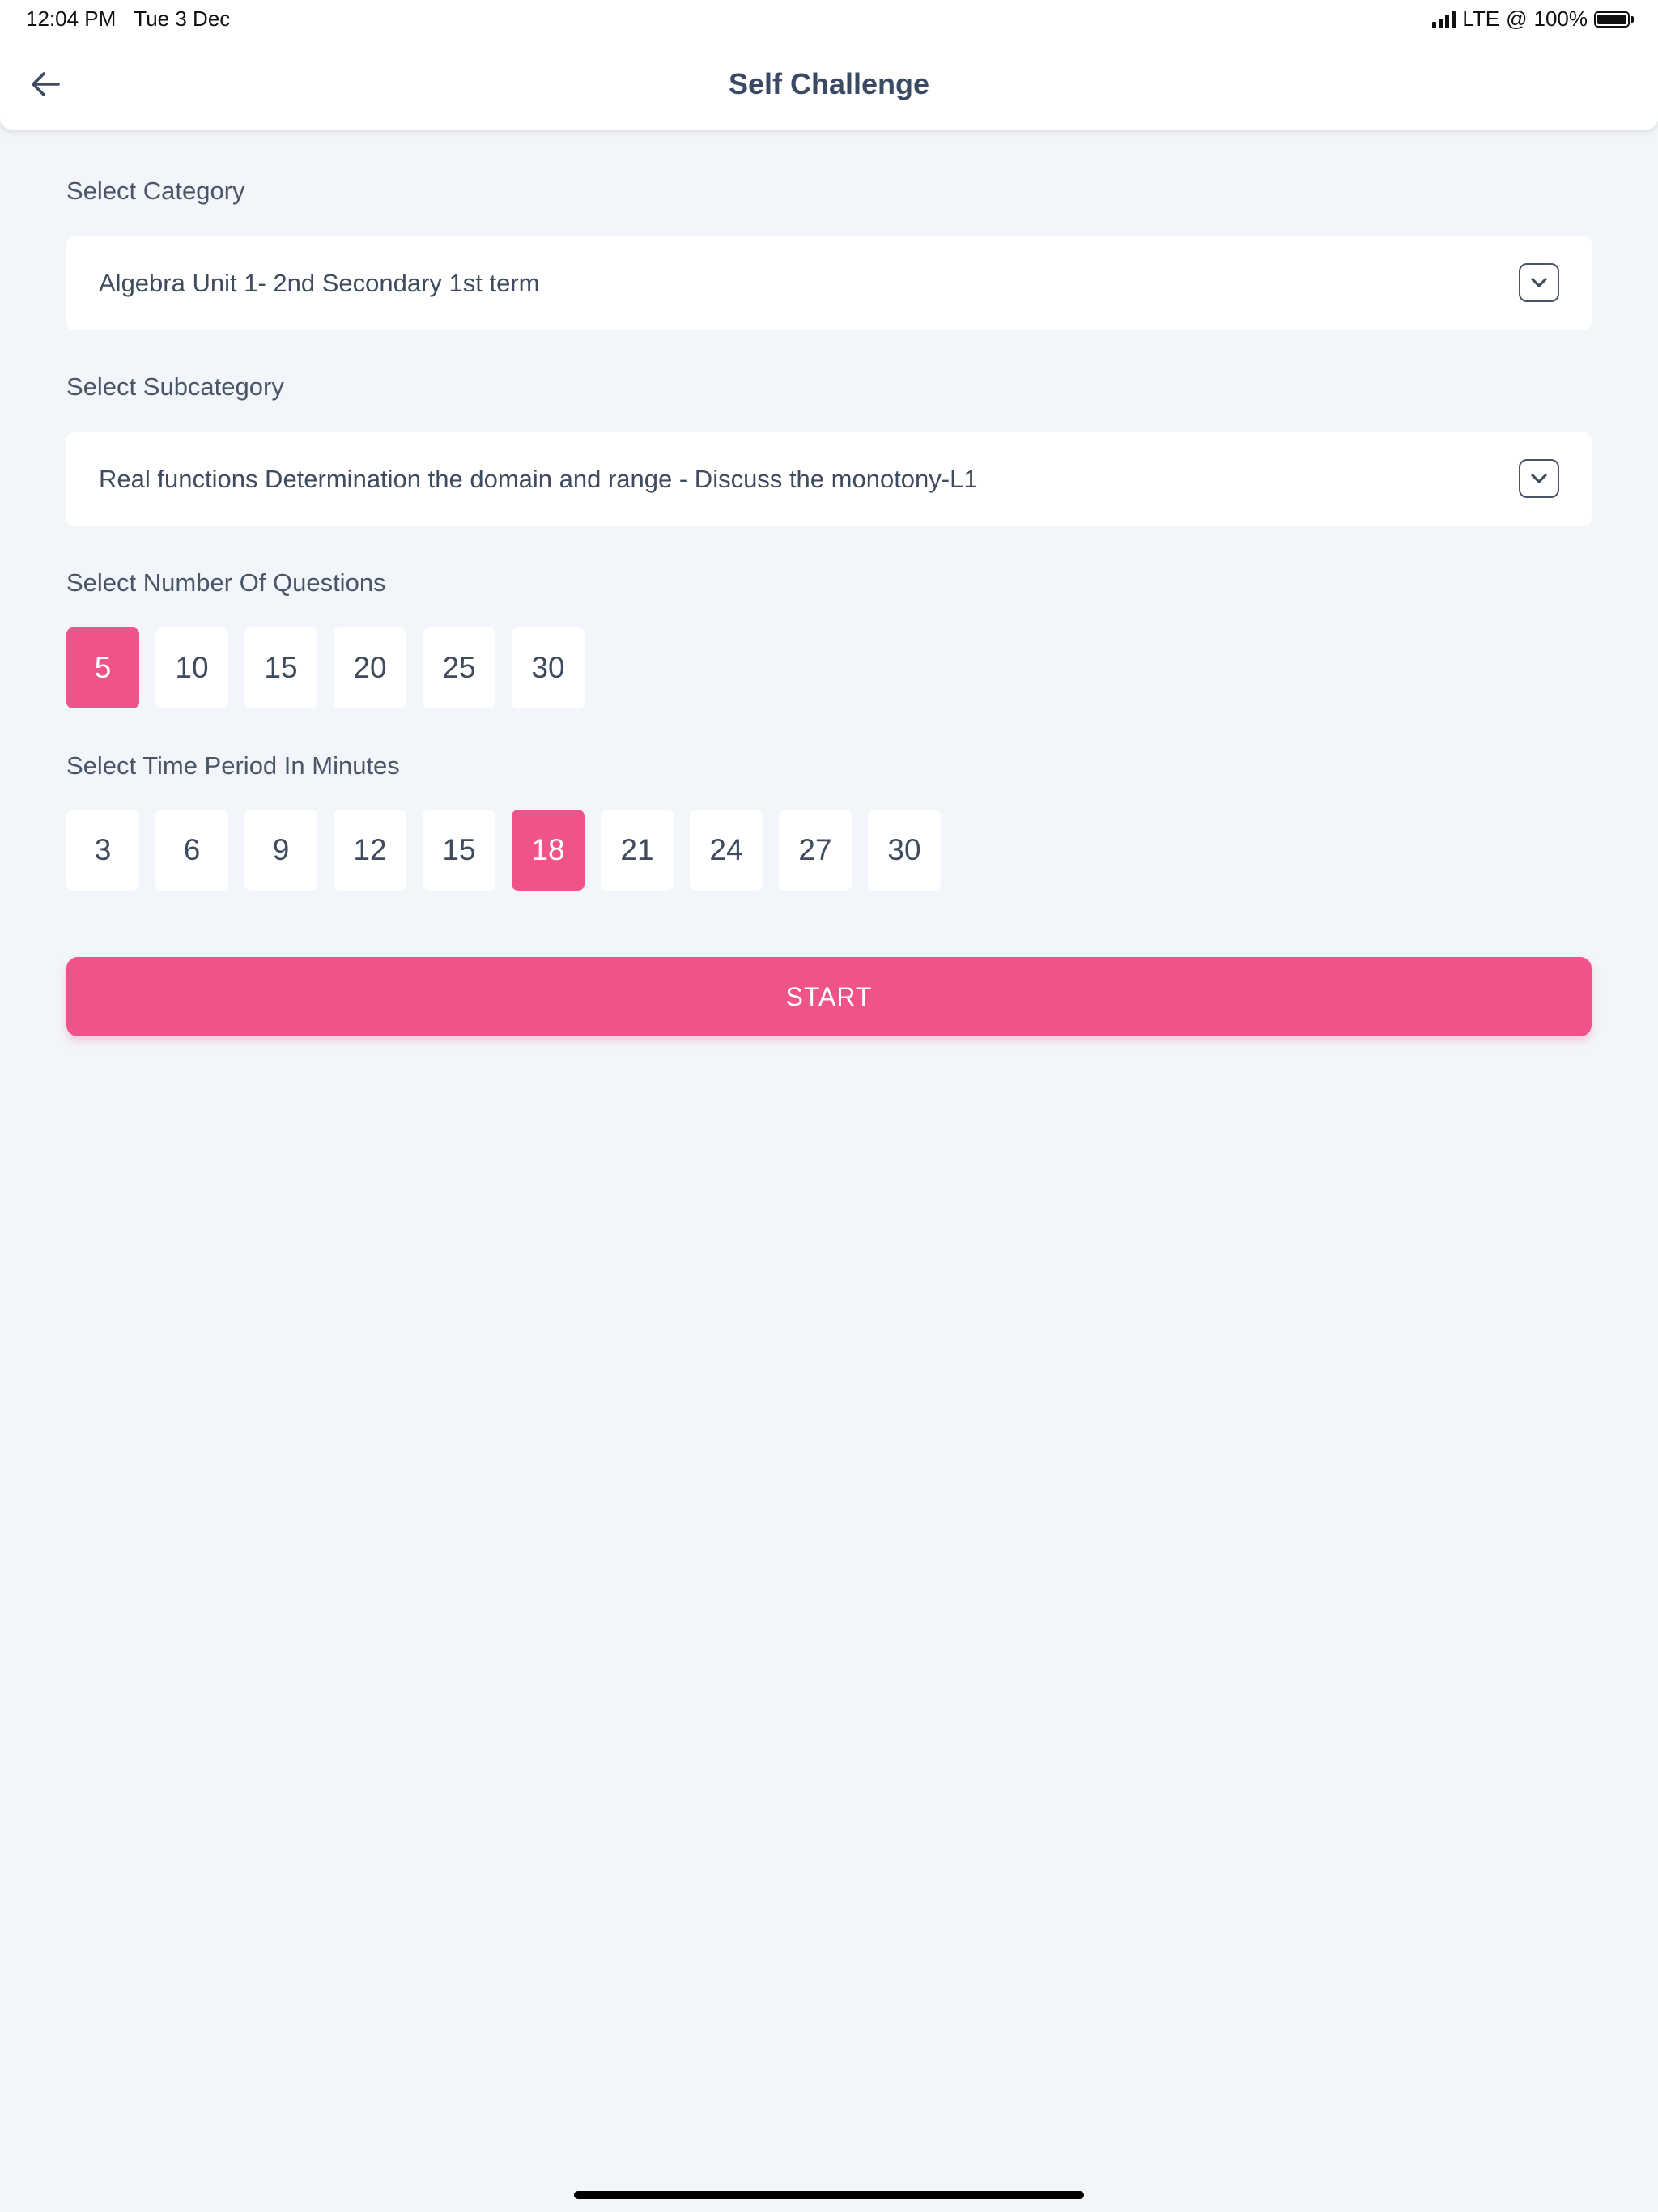 Image resolution: width=1658 pixels, height=2212 pixels. What do you see at coordinates (191, 851) in the screenshot?
I see `time-option: 6` at bounding box center [191, 851].